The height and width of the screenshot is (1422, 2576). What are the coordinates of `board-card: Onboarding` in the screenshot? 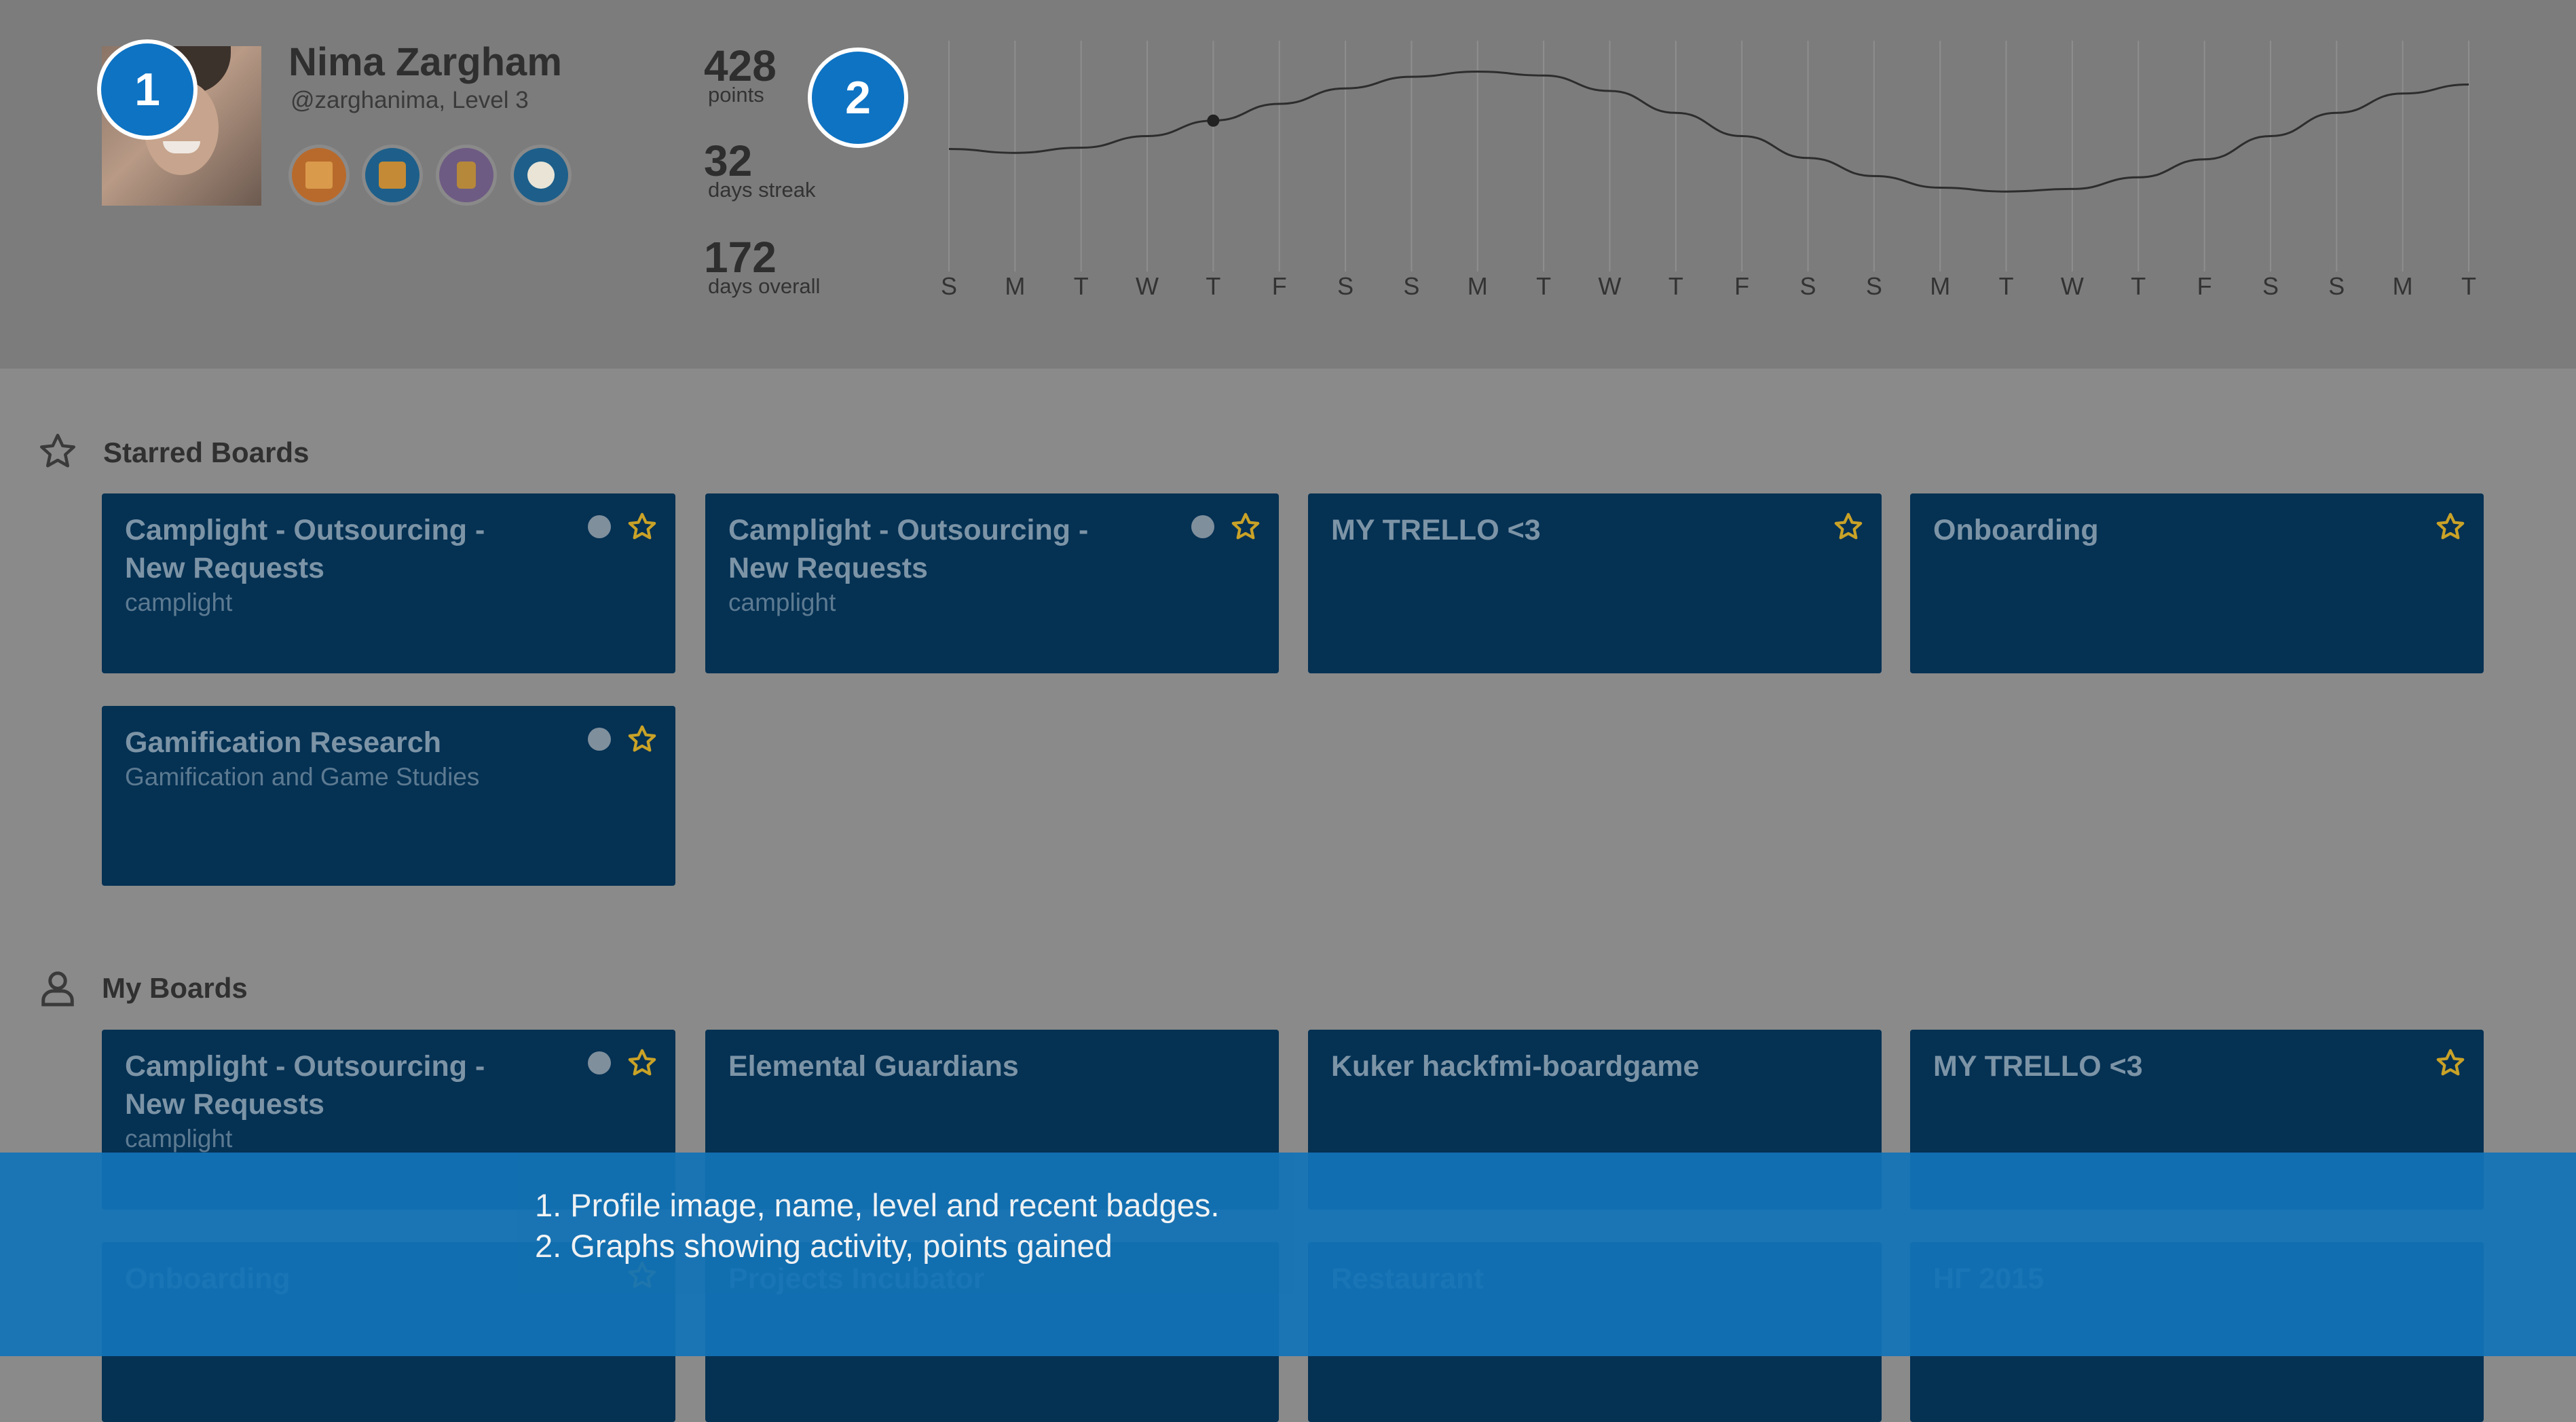 It's located at (2197, 583).